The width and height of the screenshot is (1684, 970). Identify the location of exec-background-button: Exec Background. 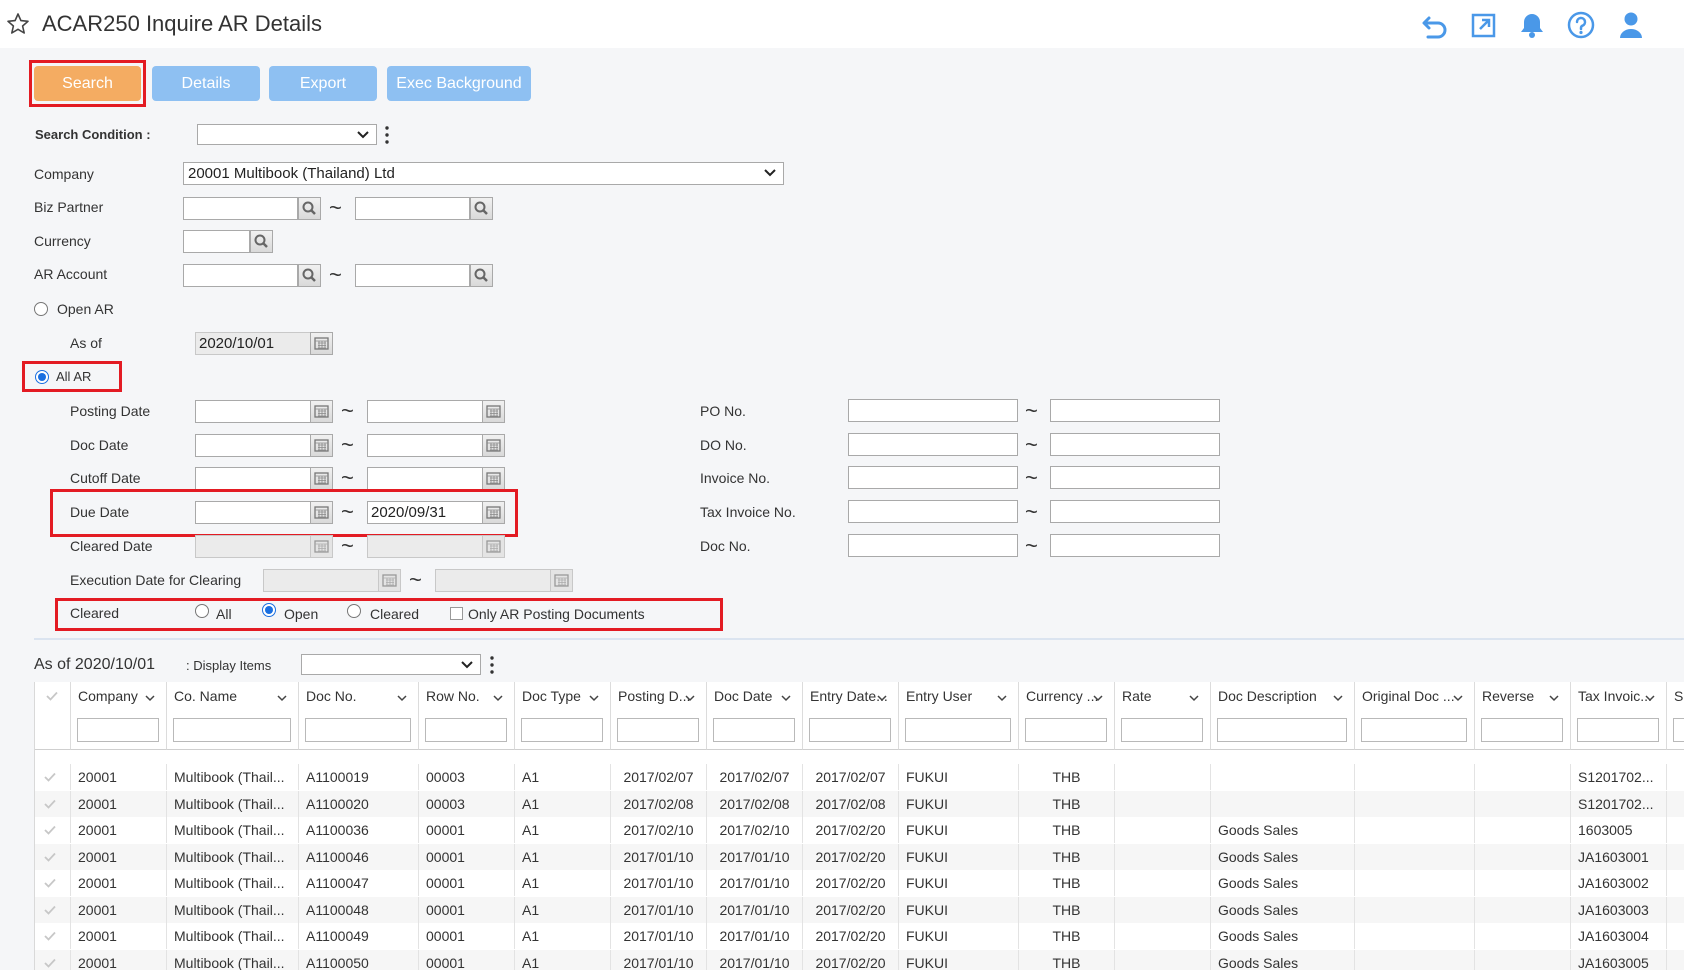
(459, 83).